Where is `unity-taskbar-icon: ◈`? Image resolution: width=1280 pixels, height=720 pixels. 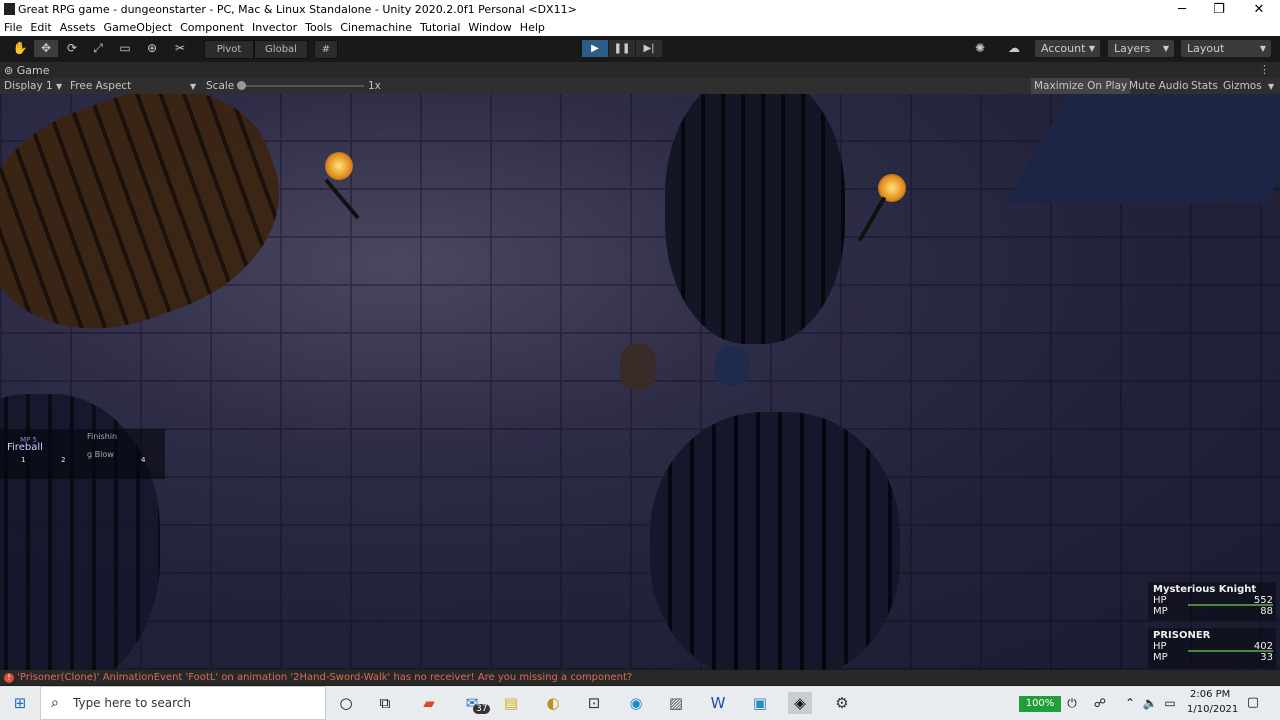
unity-taskbar-icon: ◈ is located at coordinates (800, 703).